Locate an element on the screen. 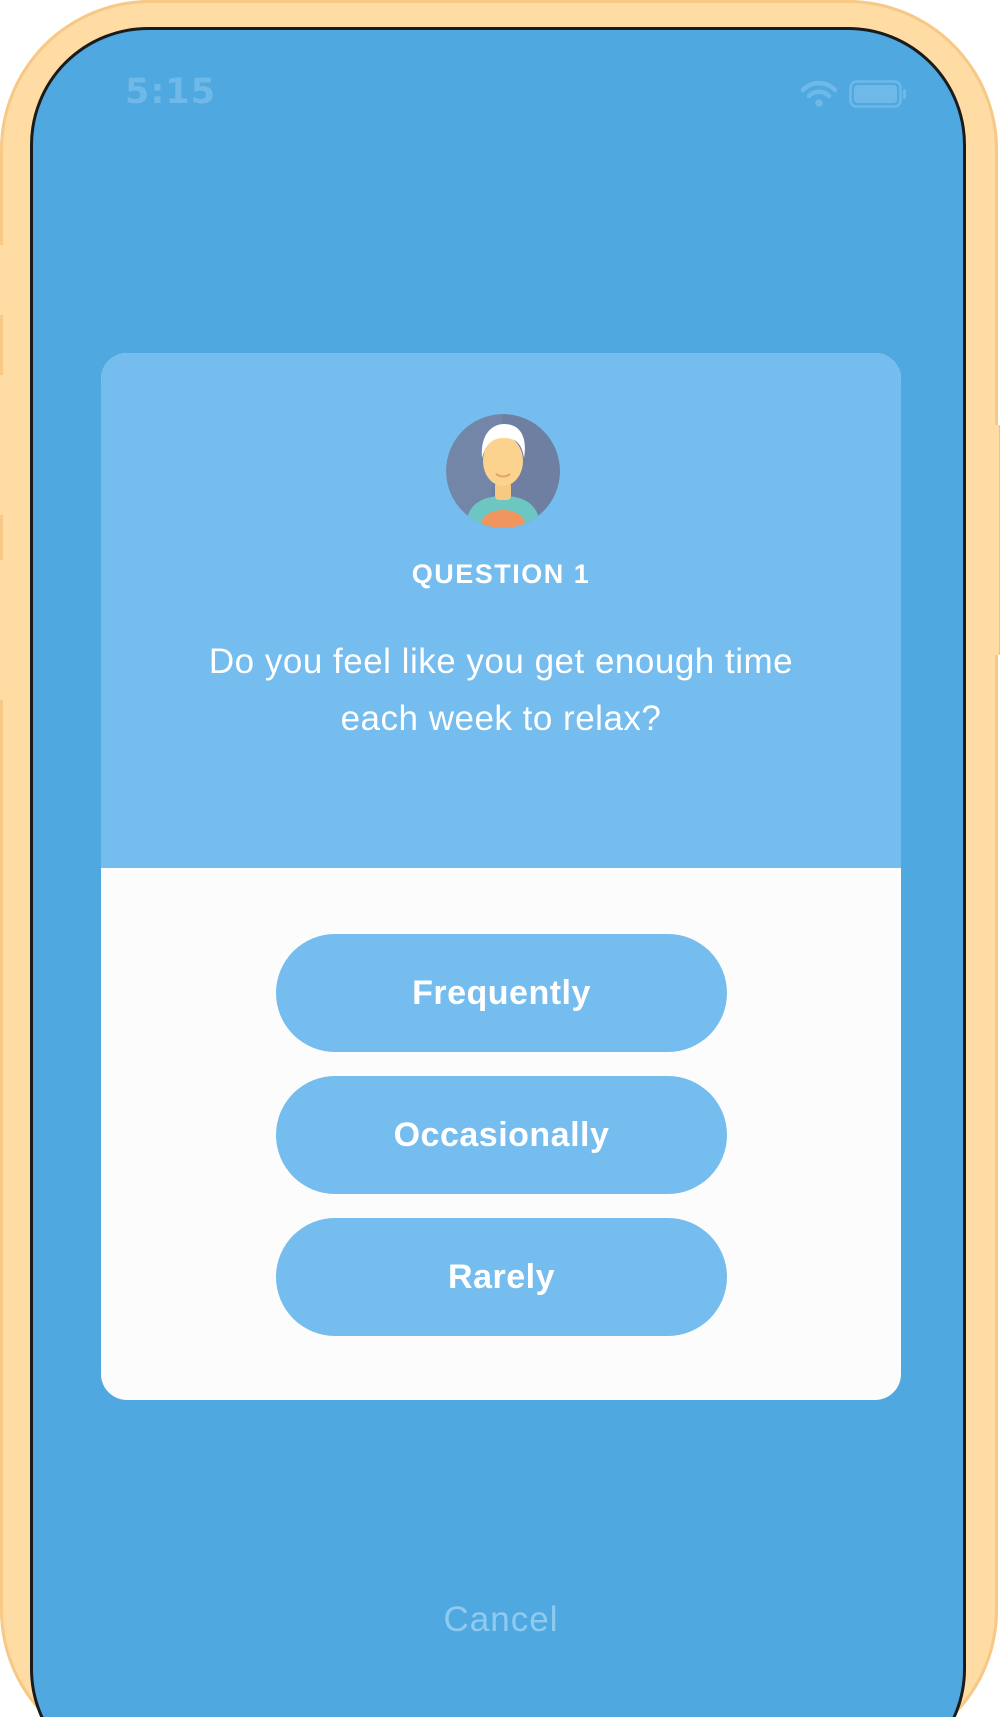  phone-side-button-volume-up is located at coordinates (5, 445).